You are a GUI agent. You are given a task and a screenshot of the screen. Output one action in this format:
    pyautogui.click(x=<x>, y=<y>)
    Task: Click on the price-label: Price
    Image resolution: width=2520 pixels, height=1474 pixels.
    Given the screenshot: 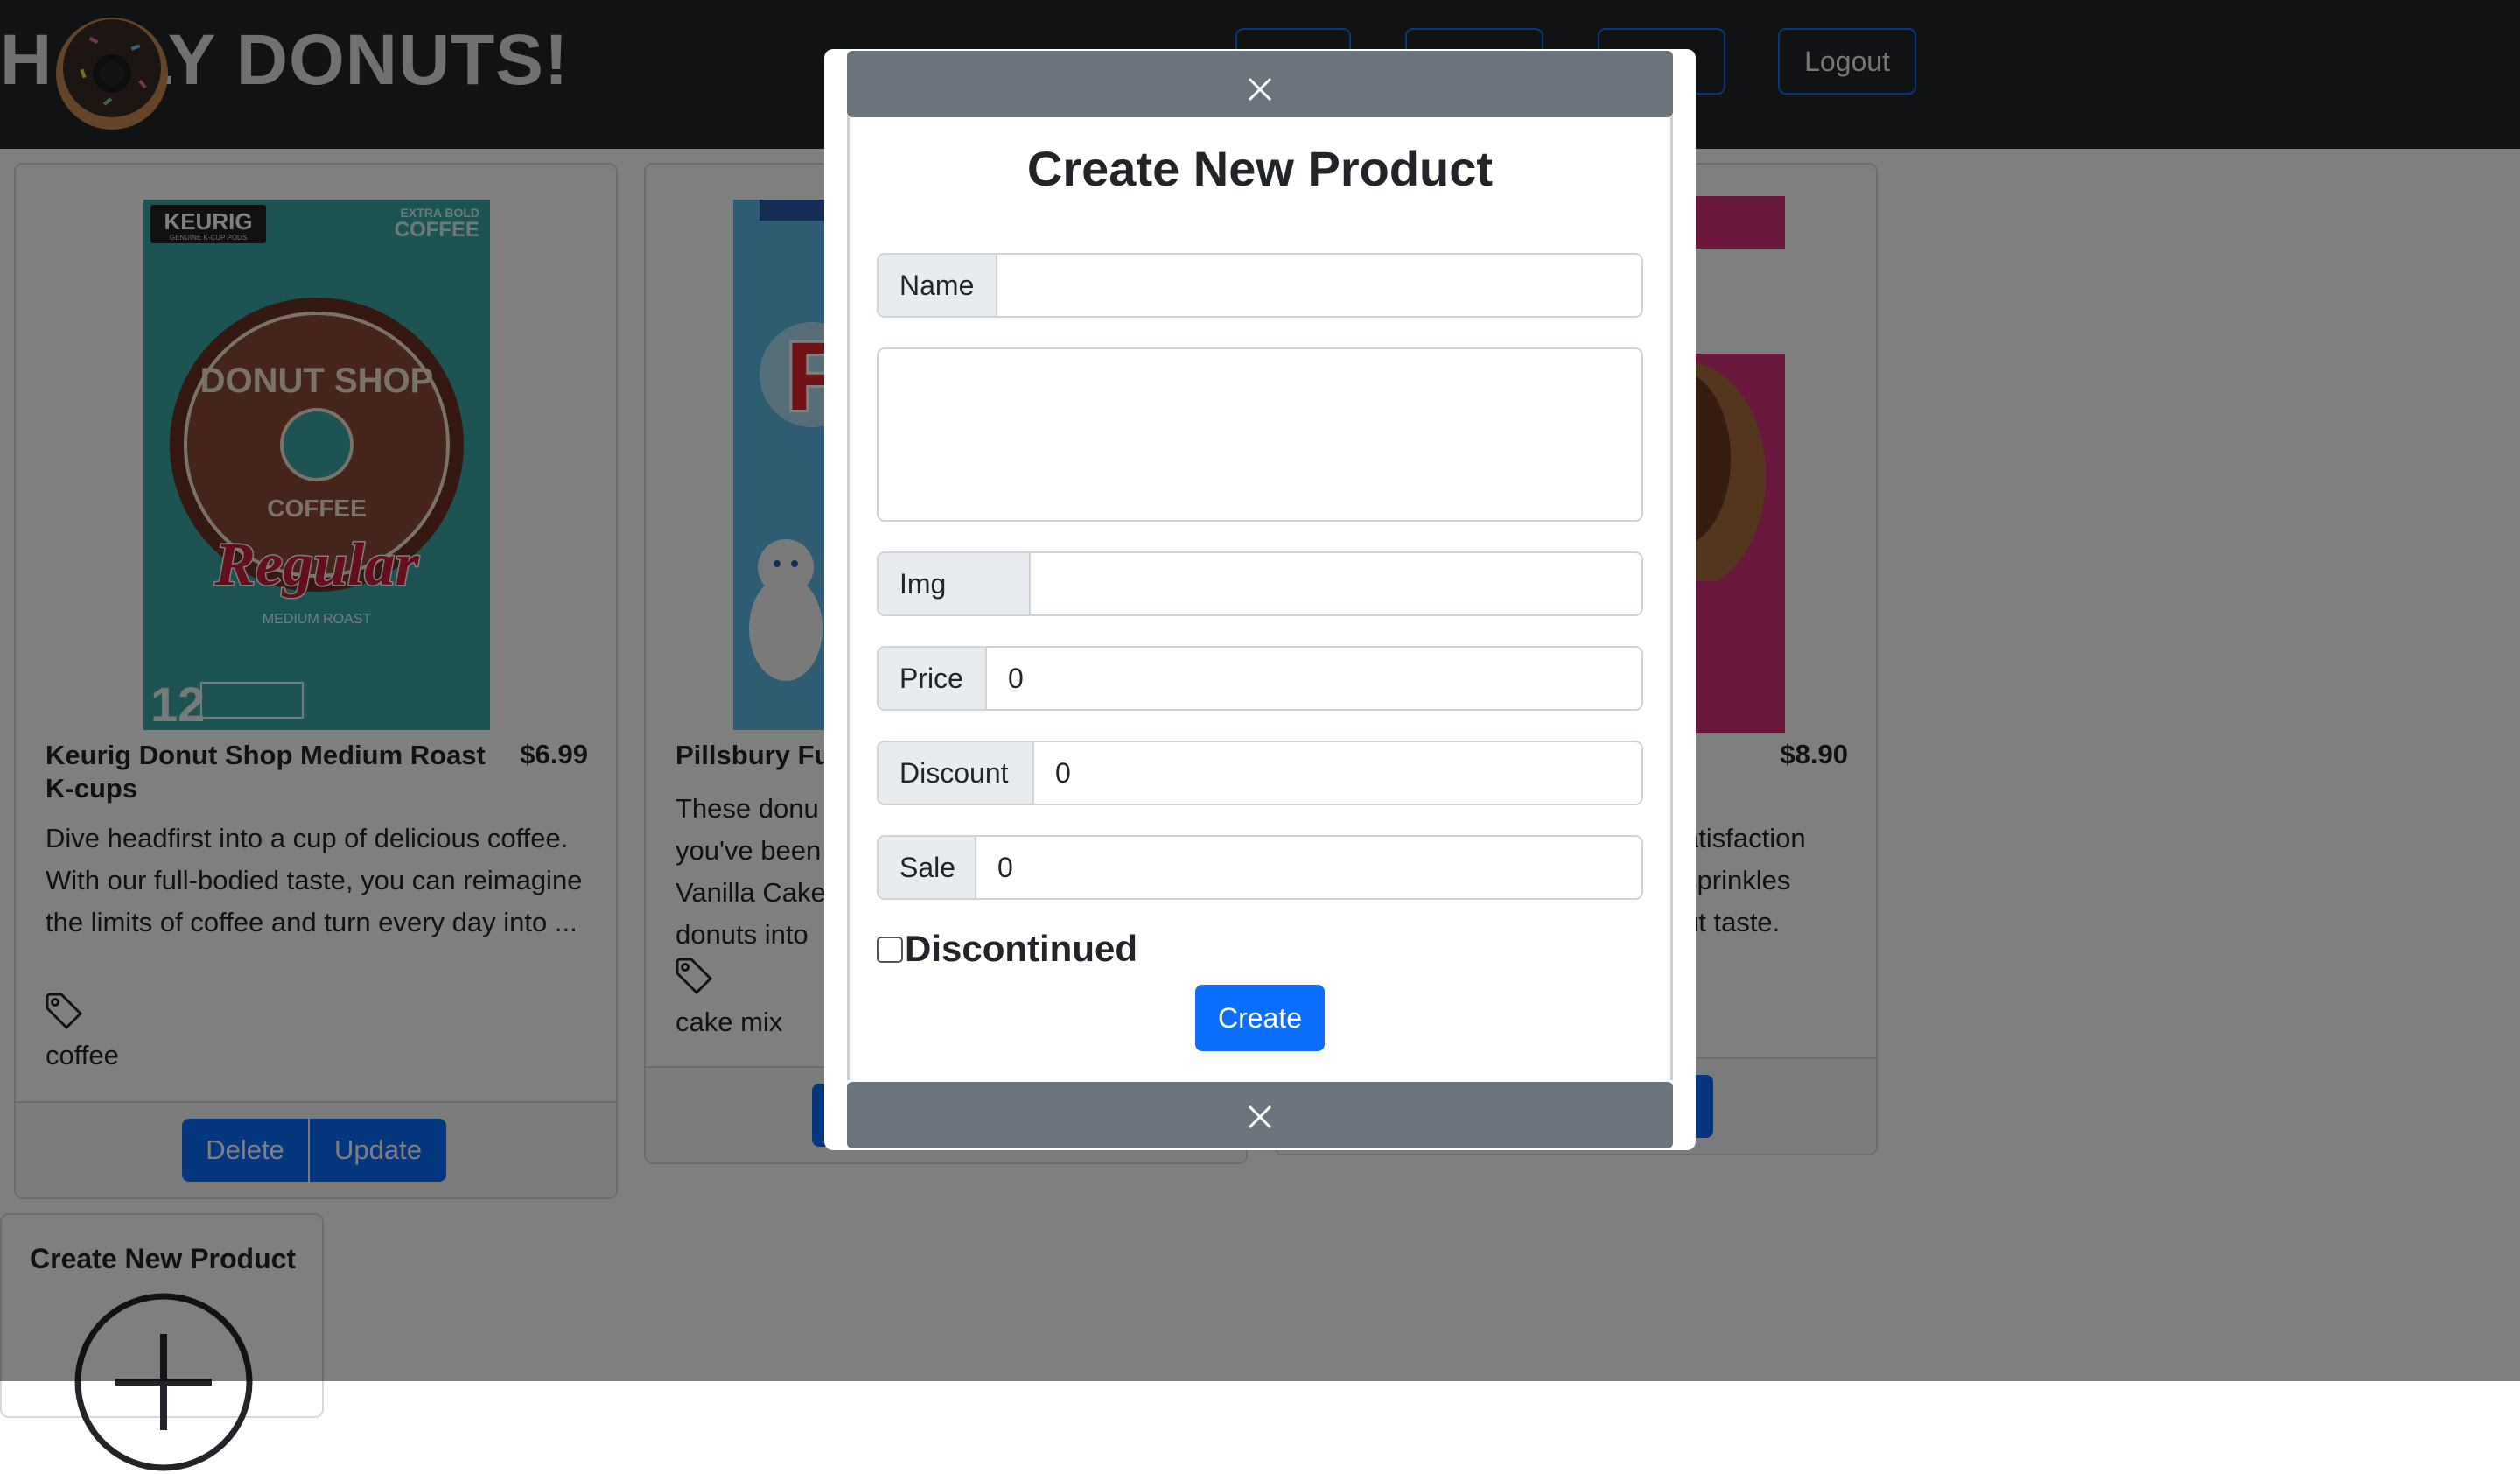 What is the action you would take?
    pyautogui.click(x=932, y=678)
    